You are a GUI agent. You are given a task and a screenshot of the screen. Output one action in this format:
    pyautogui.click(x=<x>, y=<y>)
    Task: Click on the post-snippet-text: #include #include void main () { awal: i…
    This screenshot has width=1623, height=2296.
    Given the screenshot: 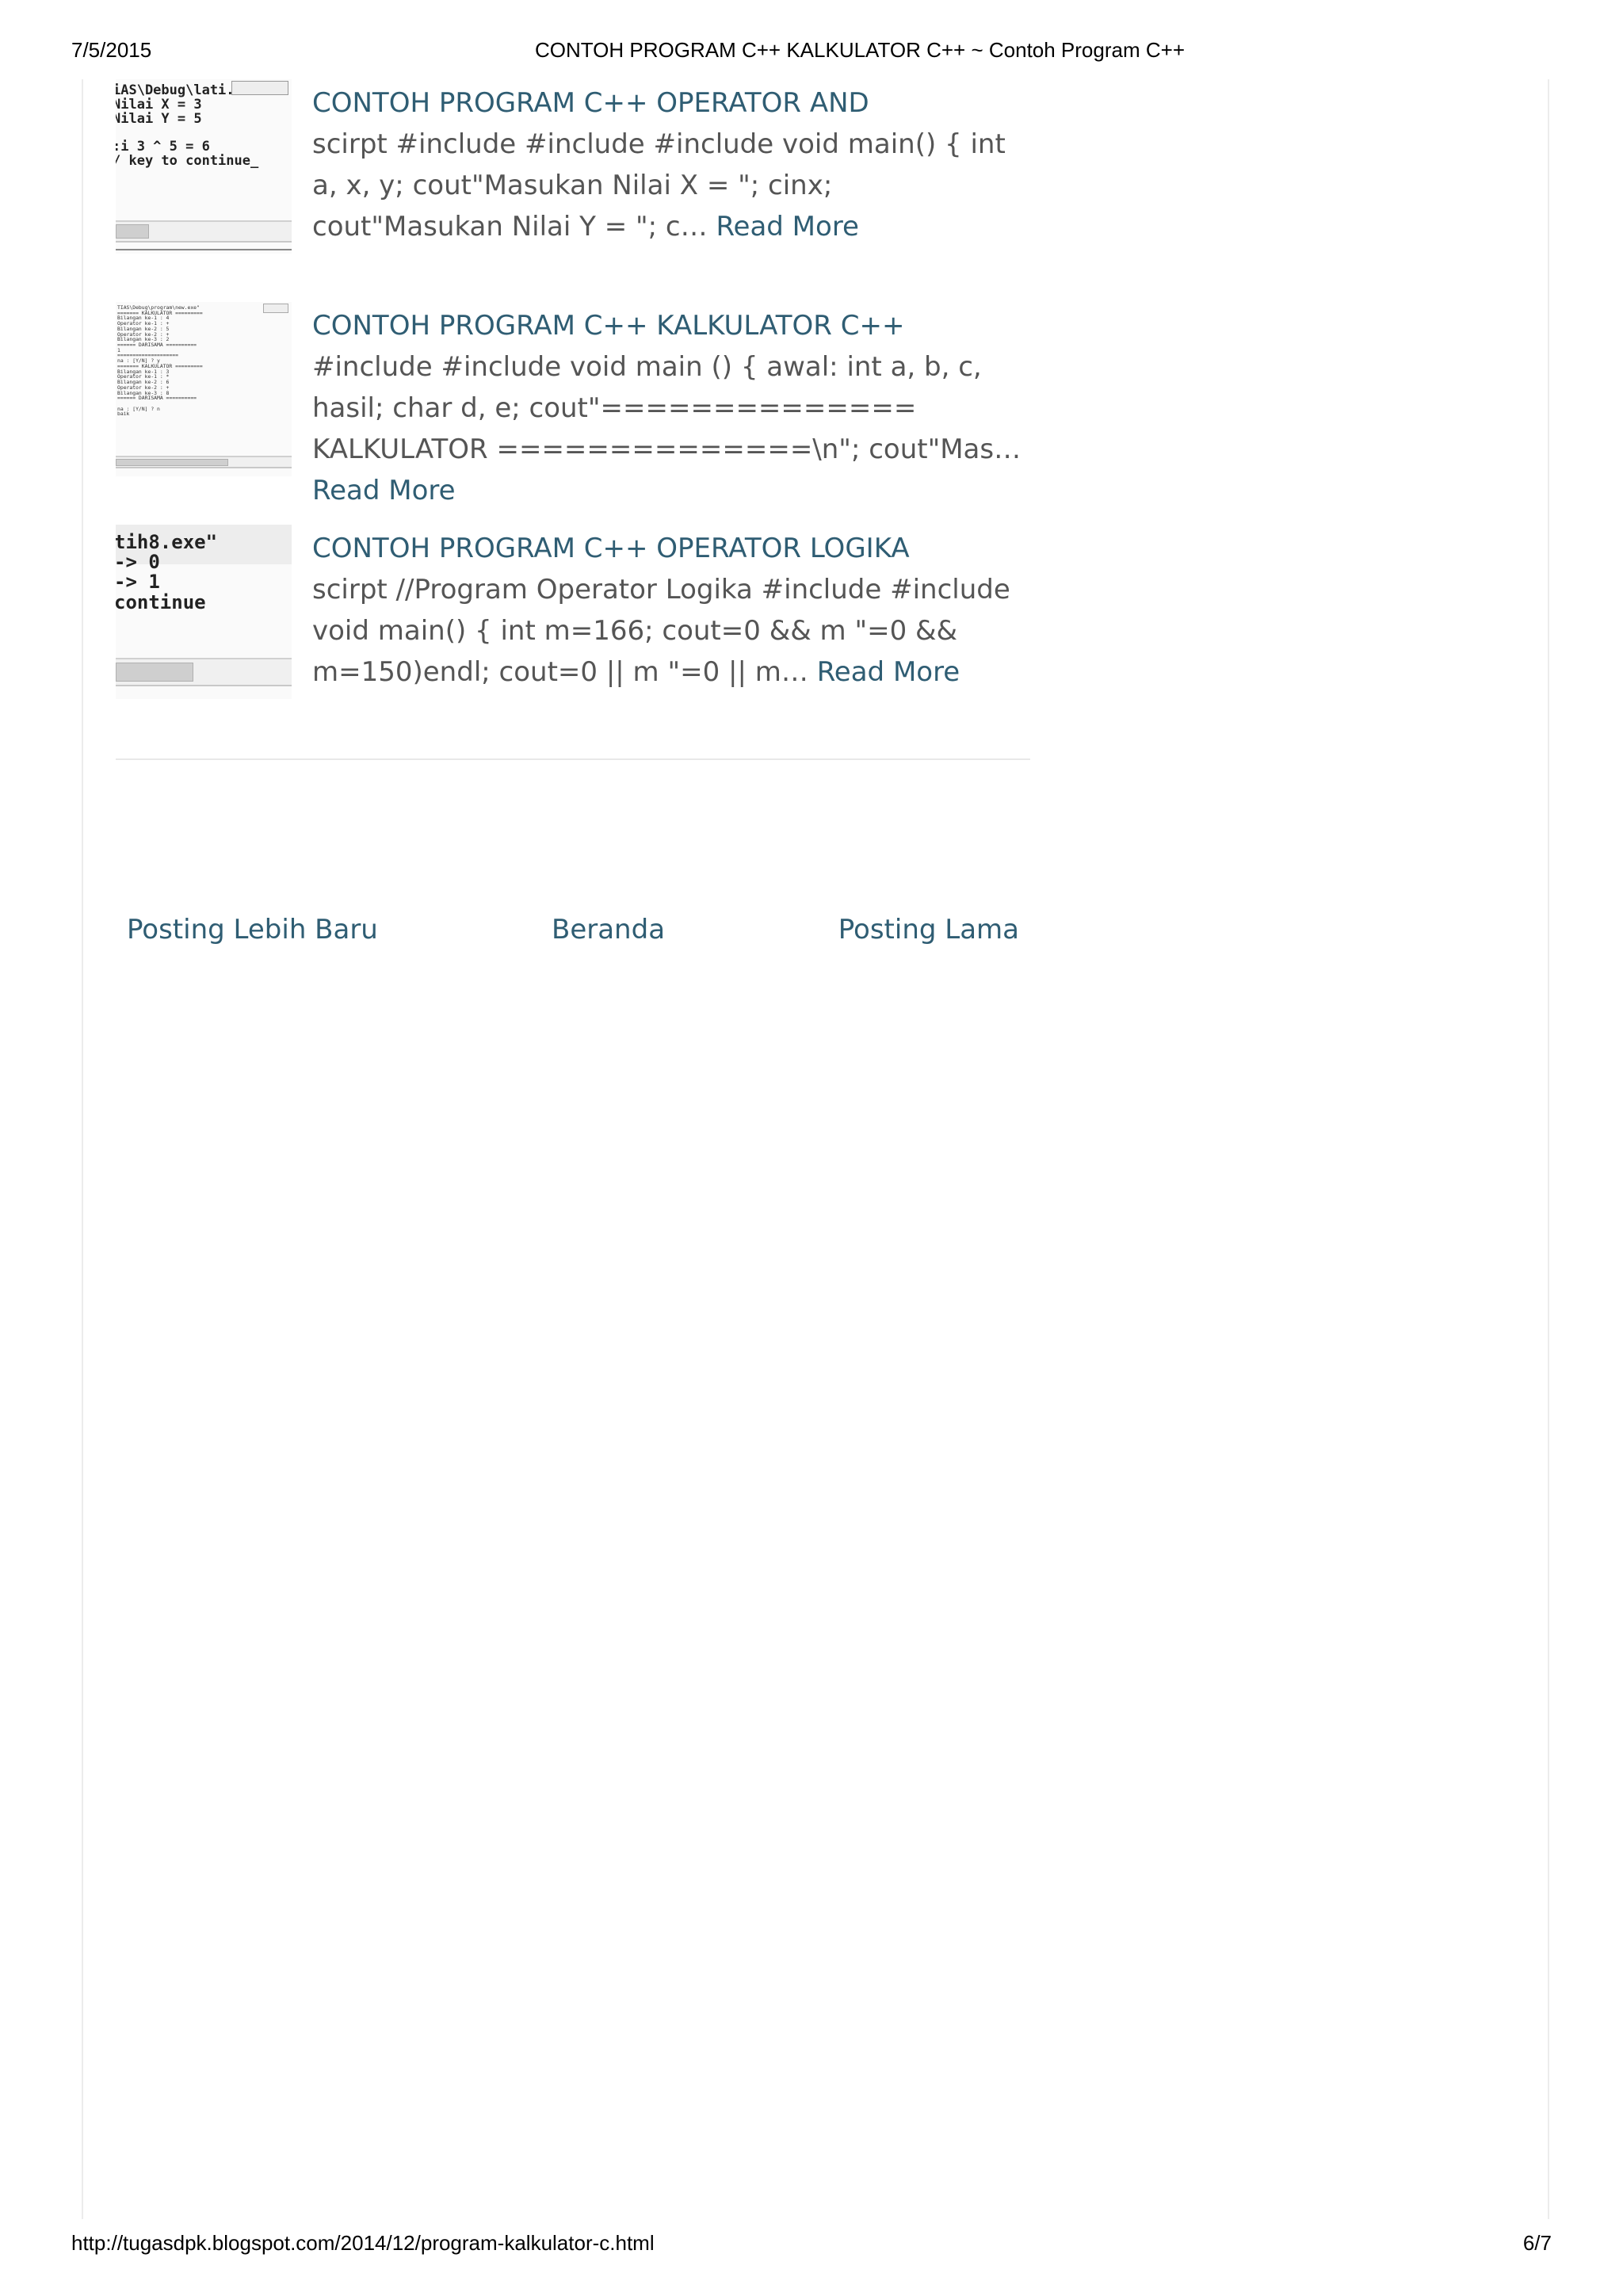 What is the action you would take?
    pyautogui.click(x=667, y=408)
    